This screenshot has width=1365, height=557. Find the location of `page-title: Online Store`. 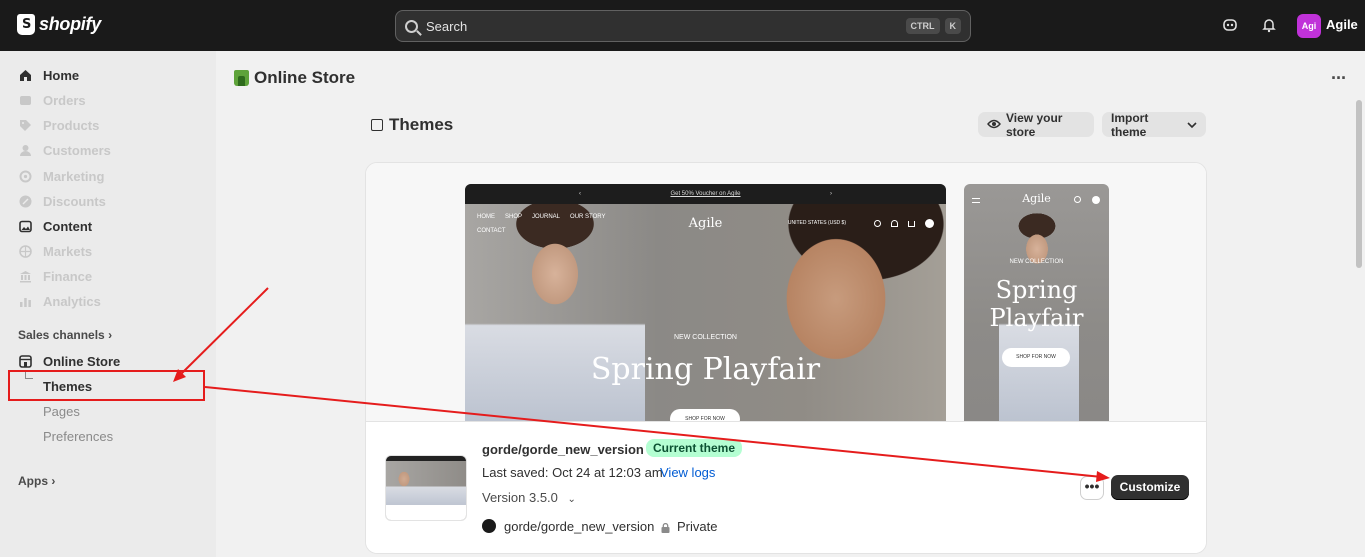

page-title: Online Store is located at coordinates (294, 78).